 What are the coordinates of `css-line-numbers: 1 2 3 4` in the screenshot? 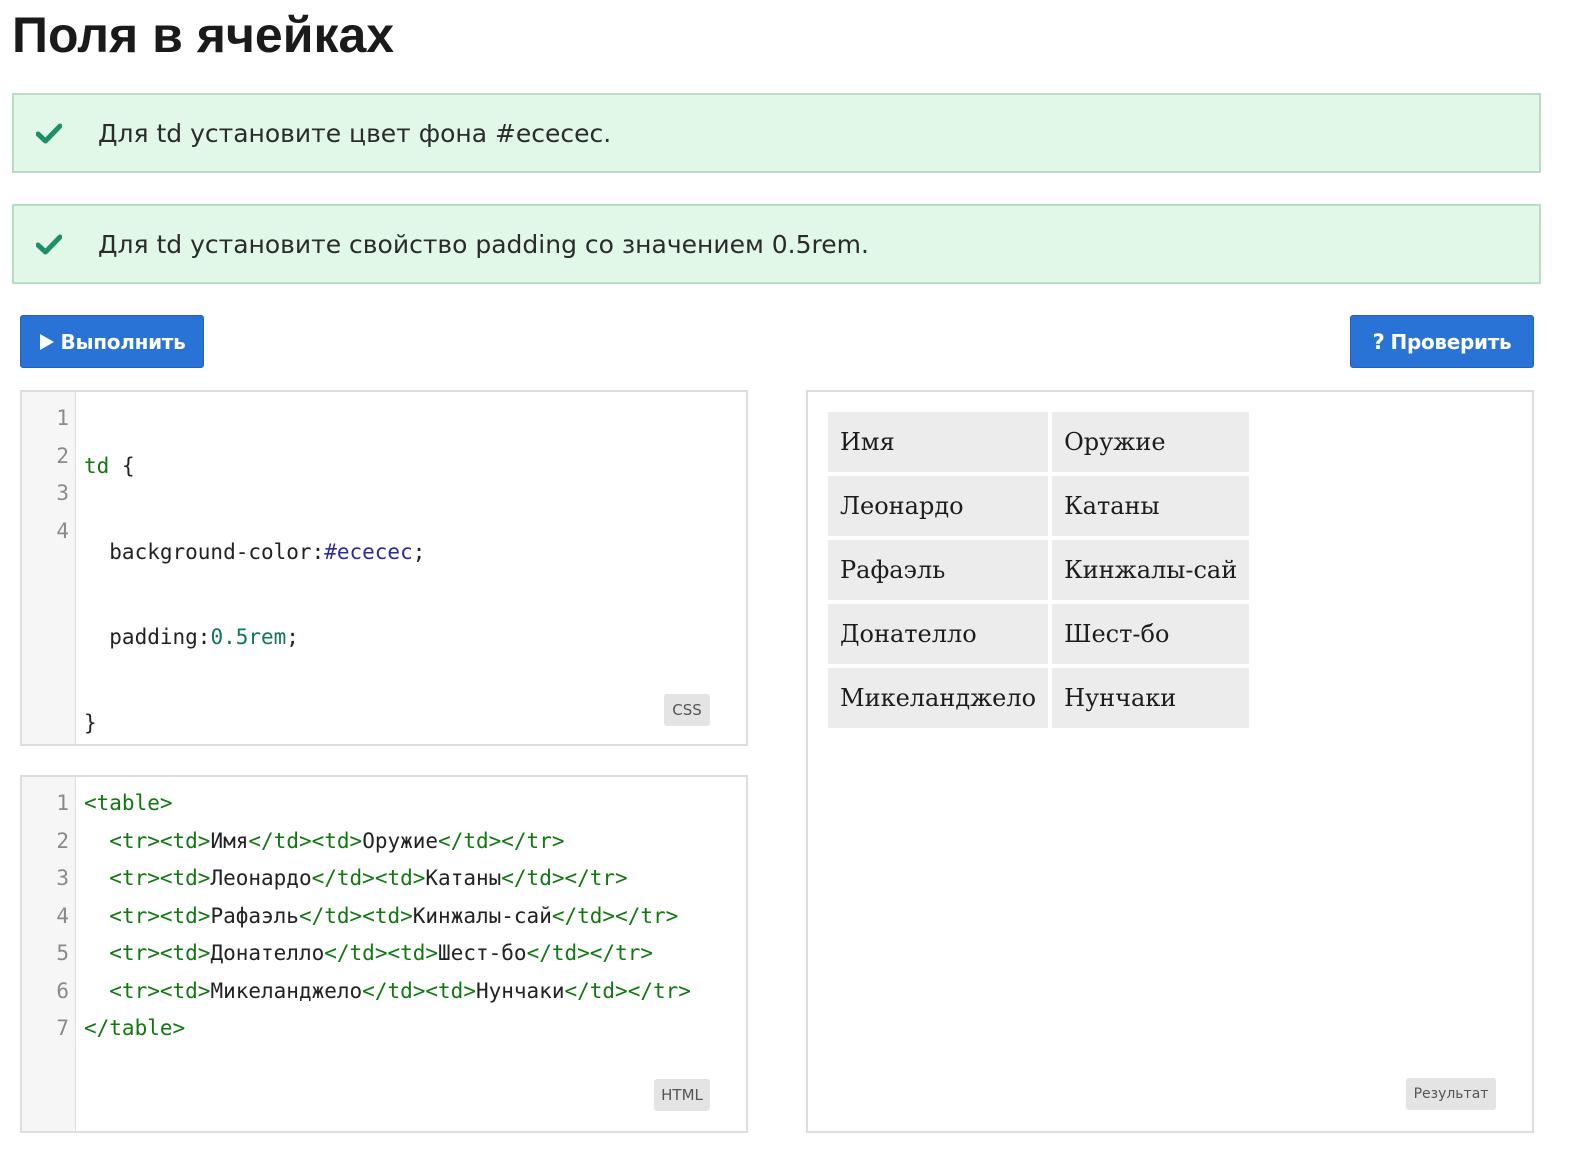 It's located at (49, 568).